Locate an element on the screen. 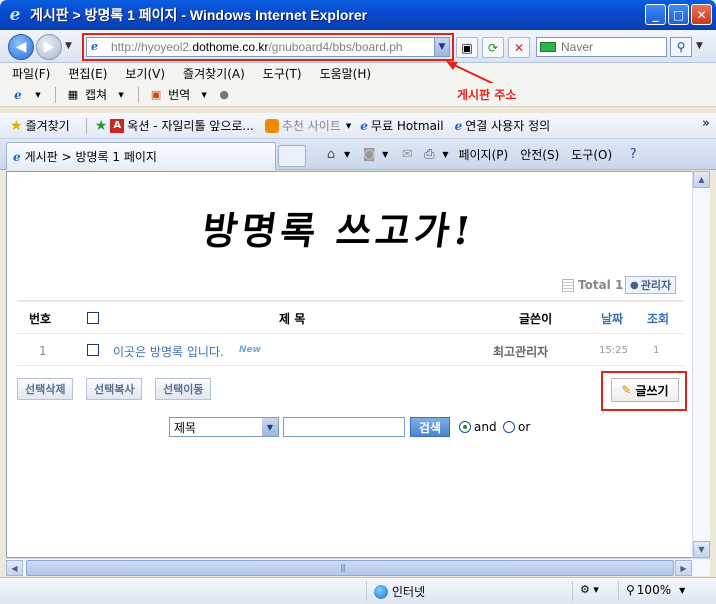 The image size is (716, 604). ie-logo-icon: e is located at coordinates (15, 15).